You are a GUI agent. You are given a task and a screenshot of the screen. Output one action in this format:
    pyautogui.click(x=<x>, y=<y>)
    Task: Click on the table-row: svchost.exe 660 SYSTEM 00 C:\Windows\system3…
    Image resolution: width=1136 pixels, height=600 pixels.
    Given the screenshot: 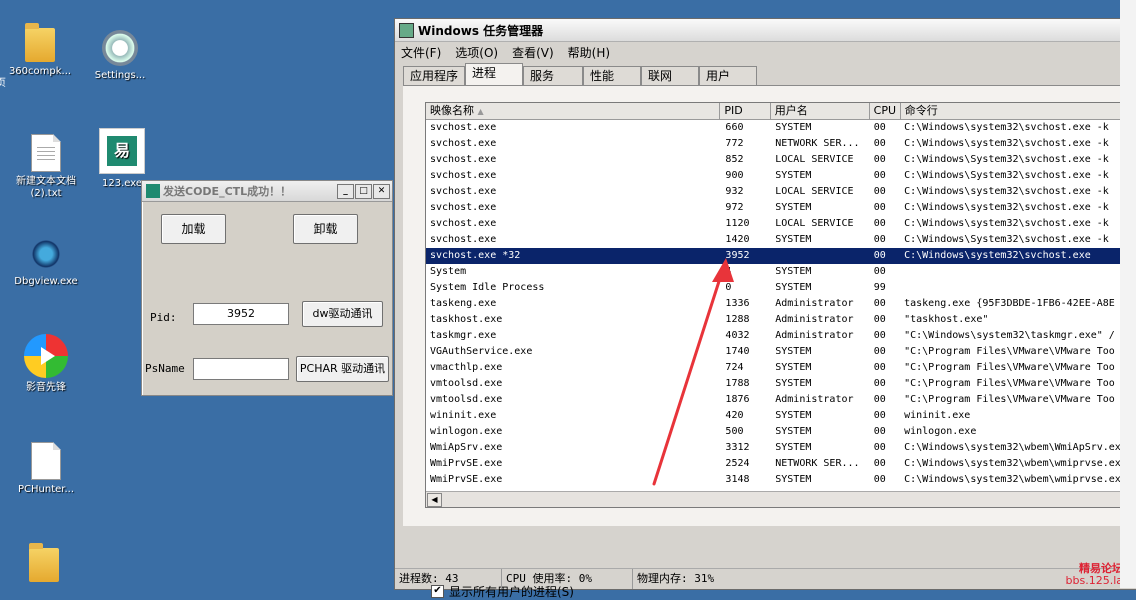 What is the action you would take?
    pyautogui.click(x=781, y=128)
    